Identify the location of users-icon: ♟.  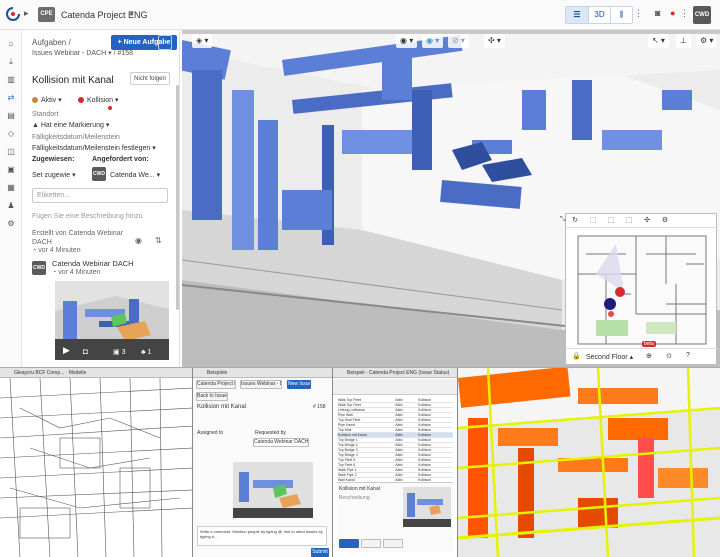
(11, 206).